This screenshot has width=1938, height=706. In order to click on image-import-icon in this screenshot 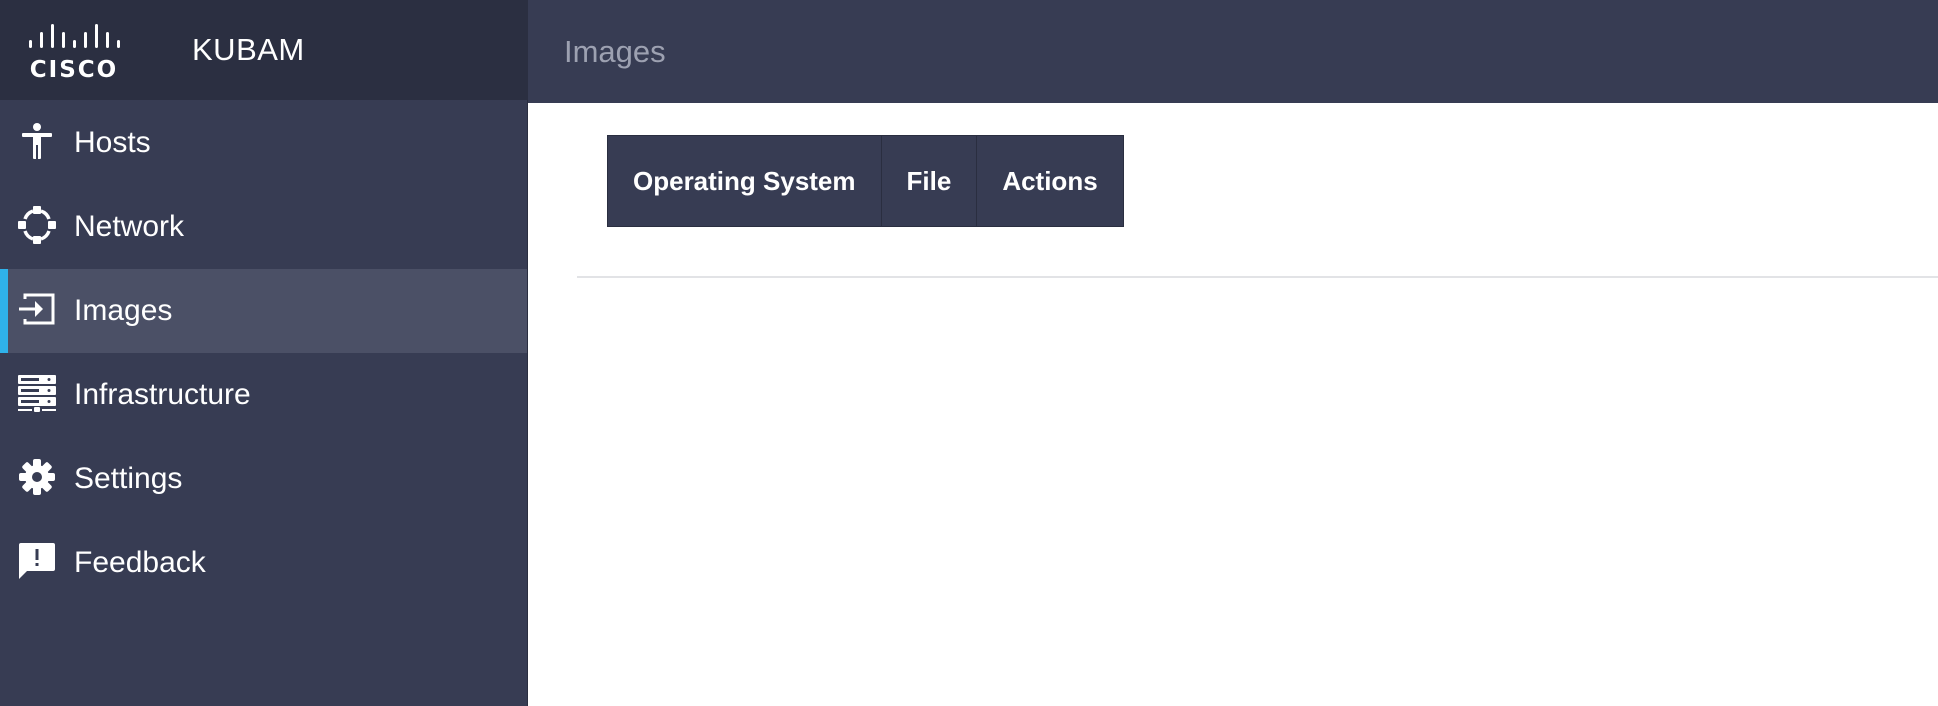, I will do `click(37, 309)`.